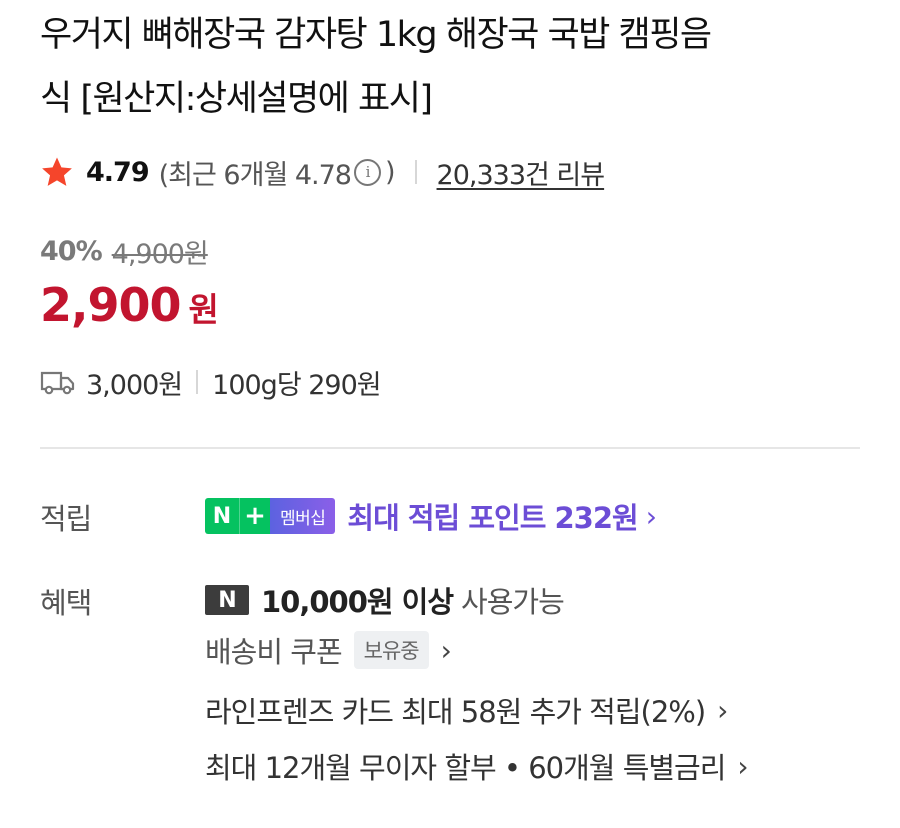 The width and height of the screenshot is (900, 828). Describe the element at coordinates (134, 385) in the screenshot. I see `shipping-fee: 3,000원` at that location.